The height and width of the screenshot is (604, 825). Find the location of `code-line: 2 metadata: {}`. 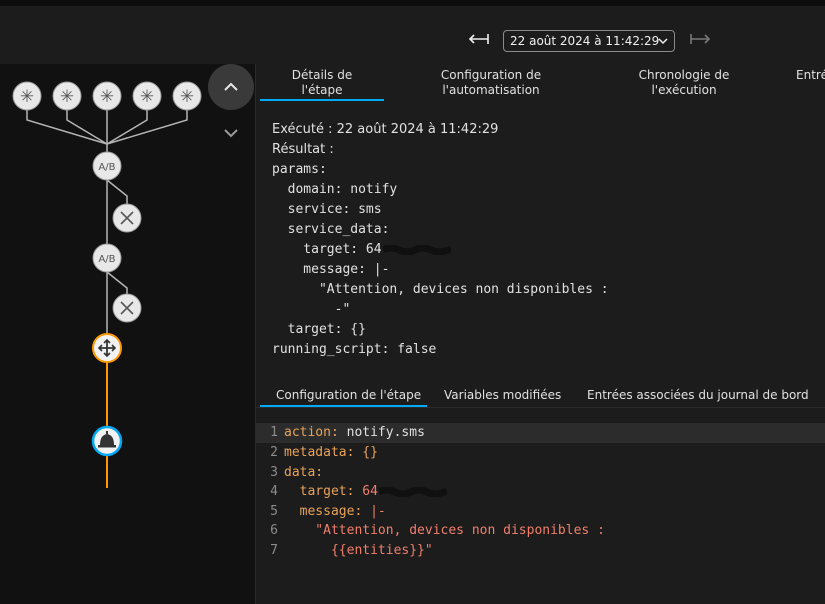

code-line: 2 metadata: {} is located at coordinates (540, 453).